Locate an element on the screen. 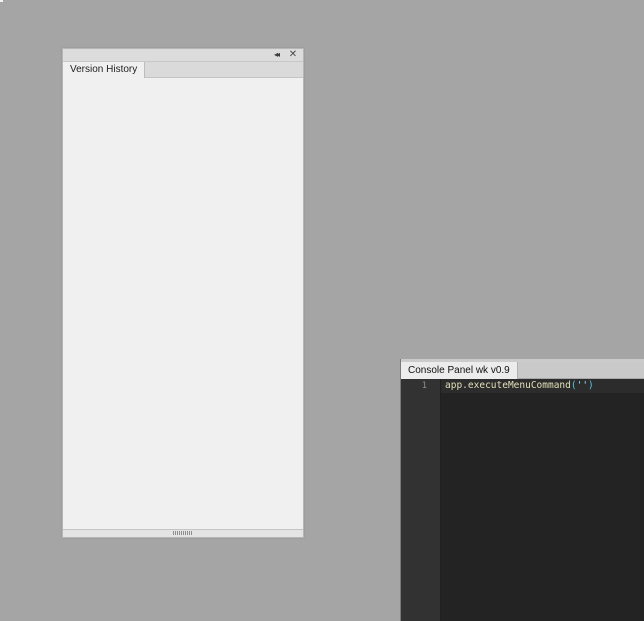 This screenshot has width=644, height=621. line-number: 1 is located at coordinates (424, 386).